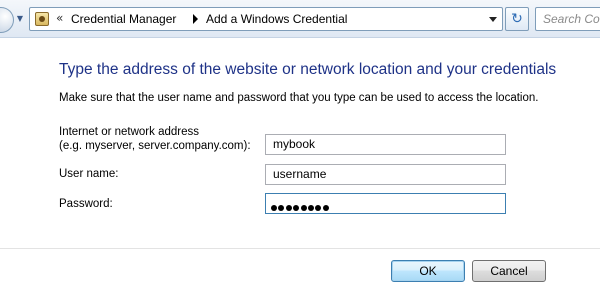  I want to click on address-label-line1: Internet or network address, so click(129, 132).